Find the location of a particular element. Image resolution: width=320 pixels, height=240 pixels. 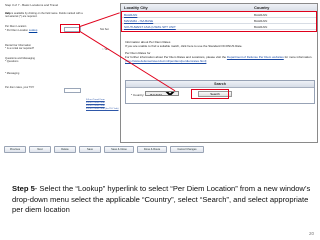

save-close-button: Save & Close is located at coordinates (119, 149).